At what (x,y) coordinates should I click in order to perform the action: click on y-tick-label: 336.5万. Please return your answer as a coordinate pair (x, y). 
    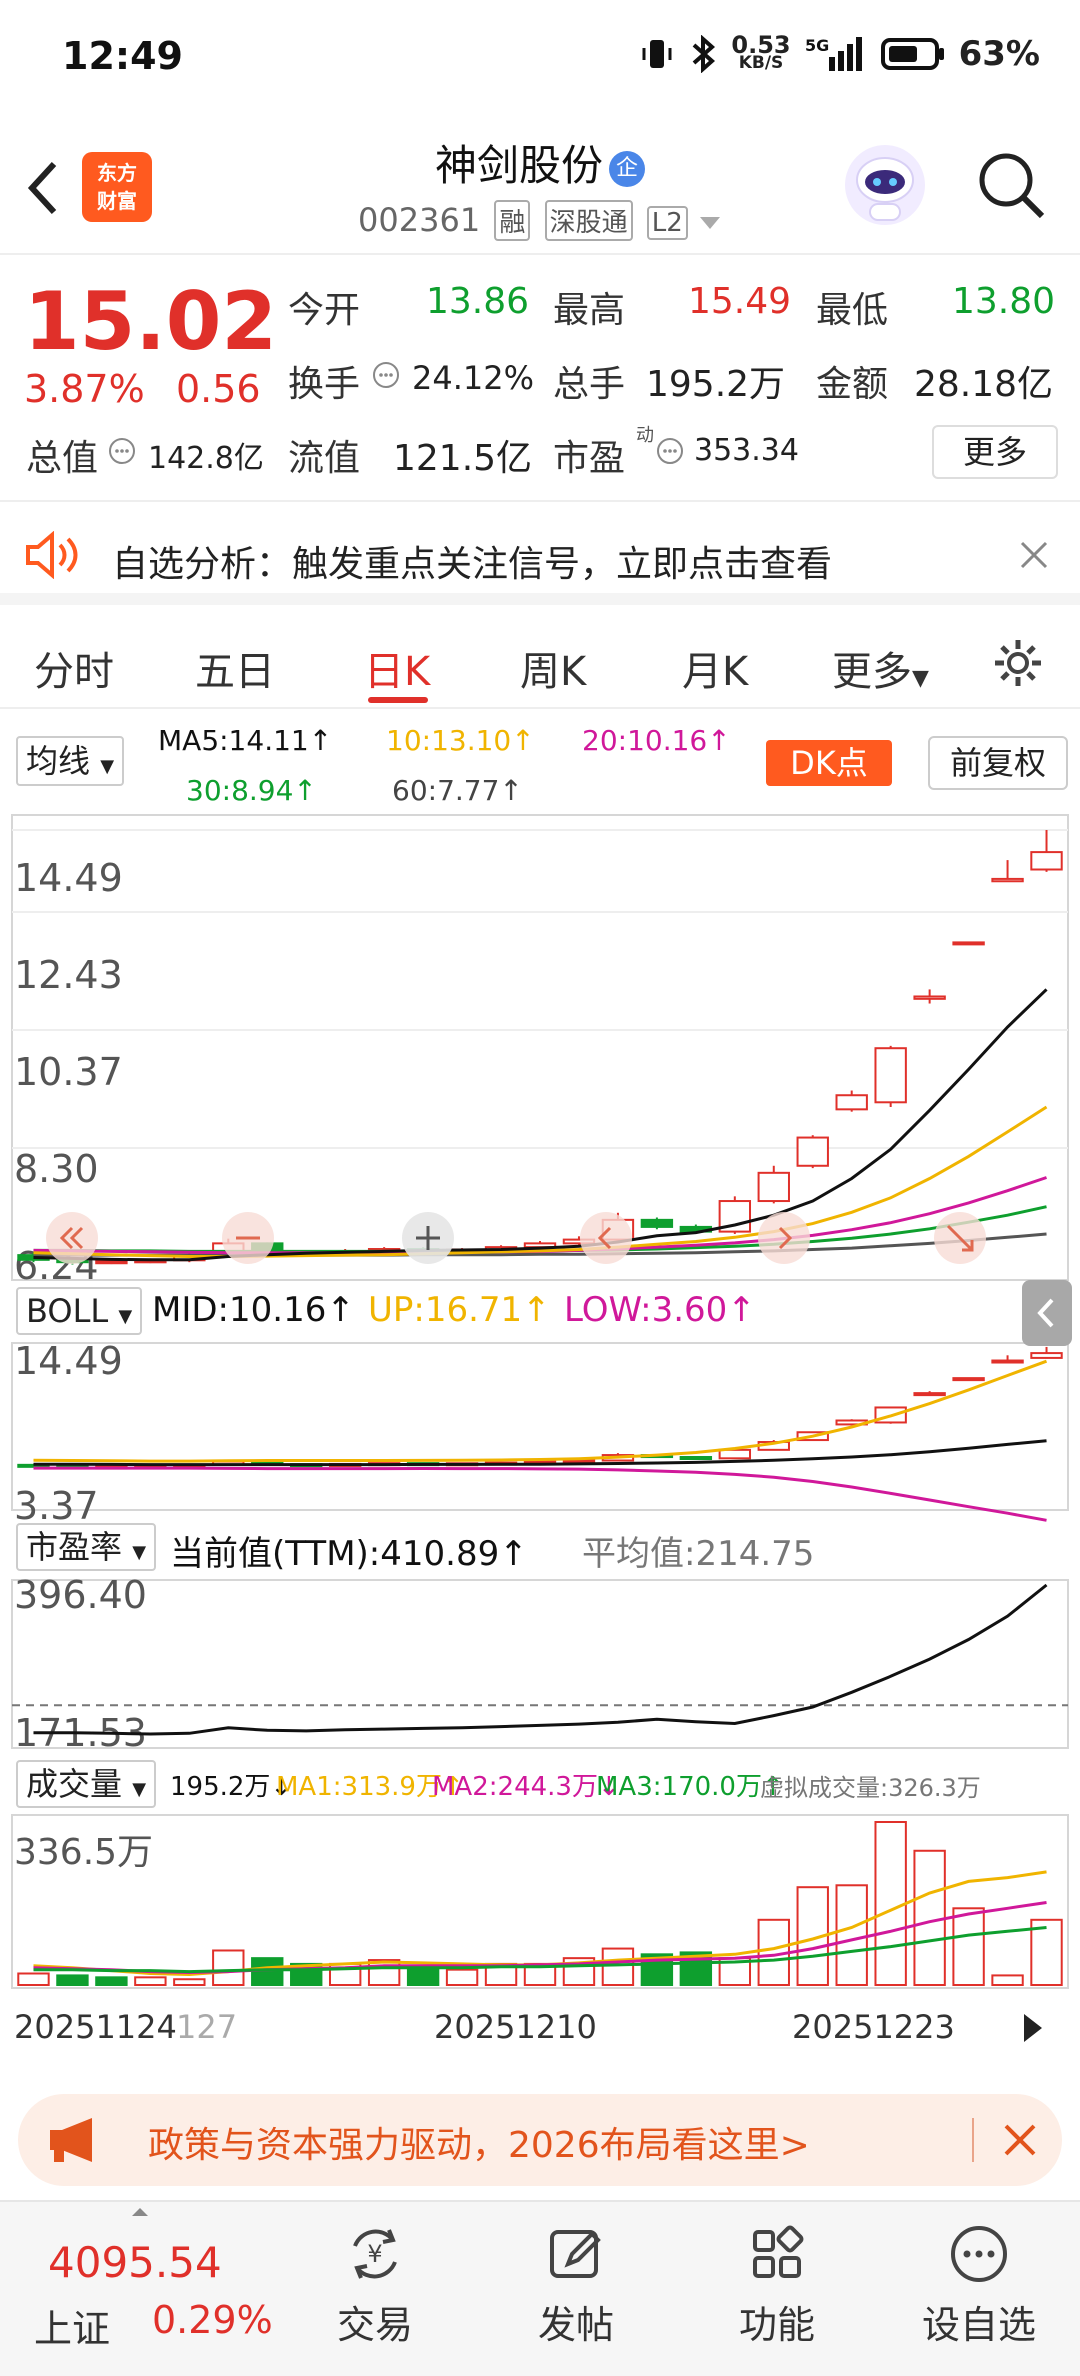
    Looking at the image, I should click on (83, 1852).